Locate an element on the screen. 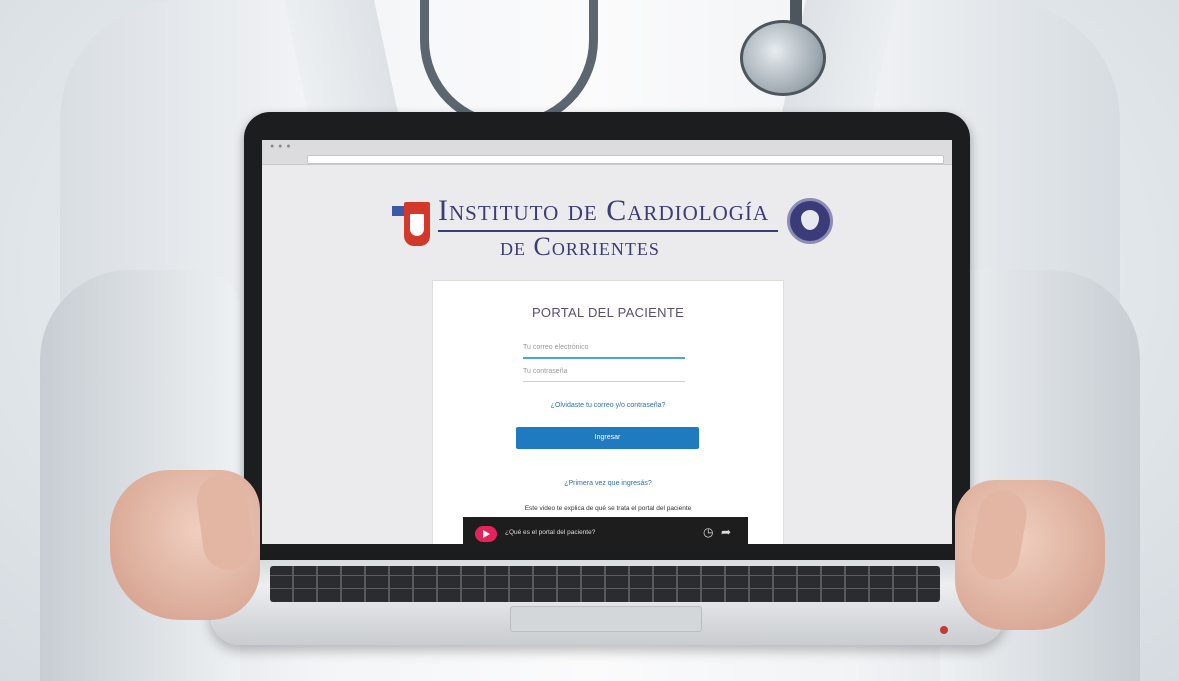  logo-emblem-icon is located at coordinates (412, 223).